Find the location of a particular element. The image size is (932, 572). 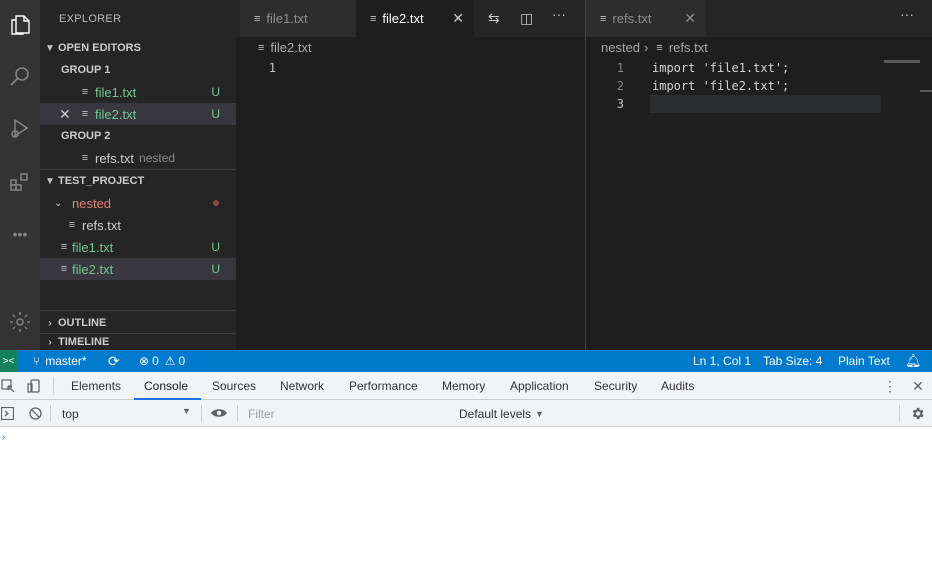

breadcrumb: nested › ≡ refs.txt is located at coordinates (654, 47).